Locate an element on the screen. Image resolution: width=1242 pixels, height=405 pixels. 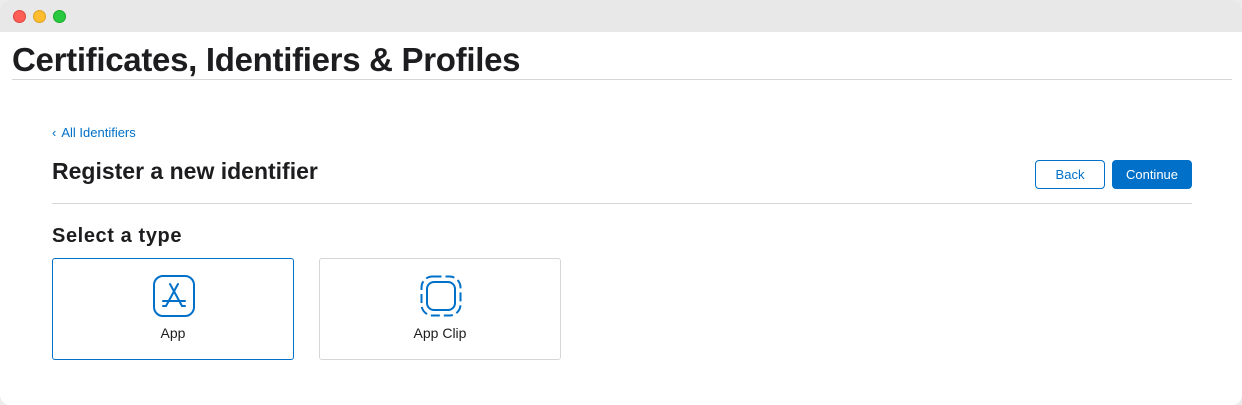
continue-button: Continue is located at coordinates (1152, 174).